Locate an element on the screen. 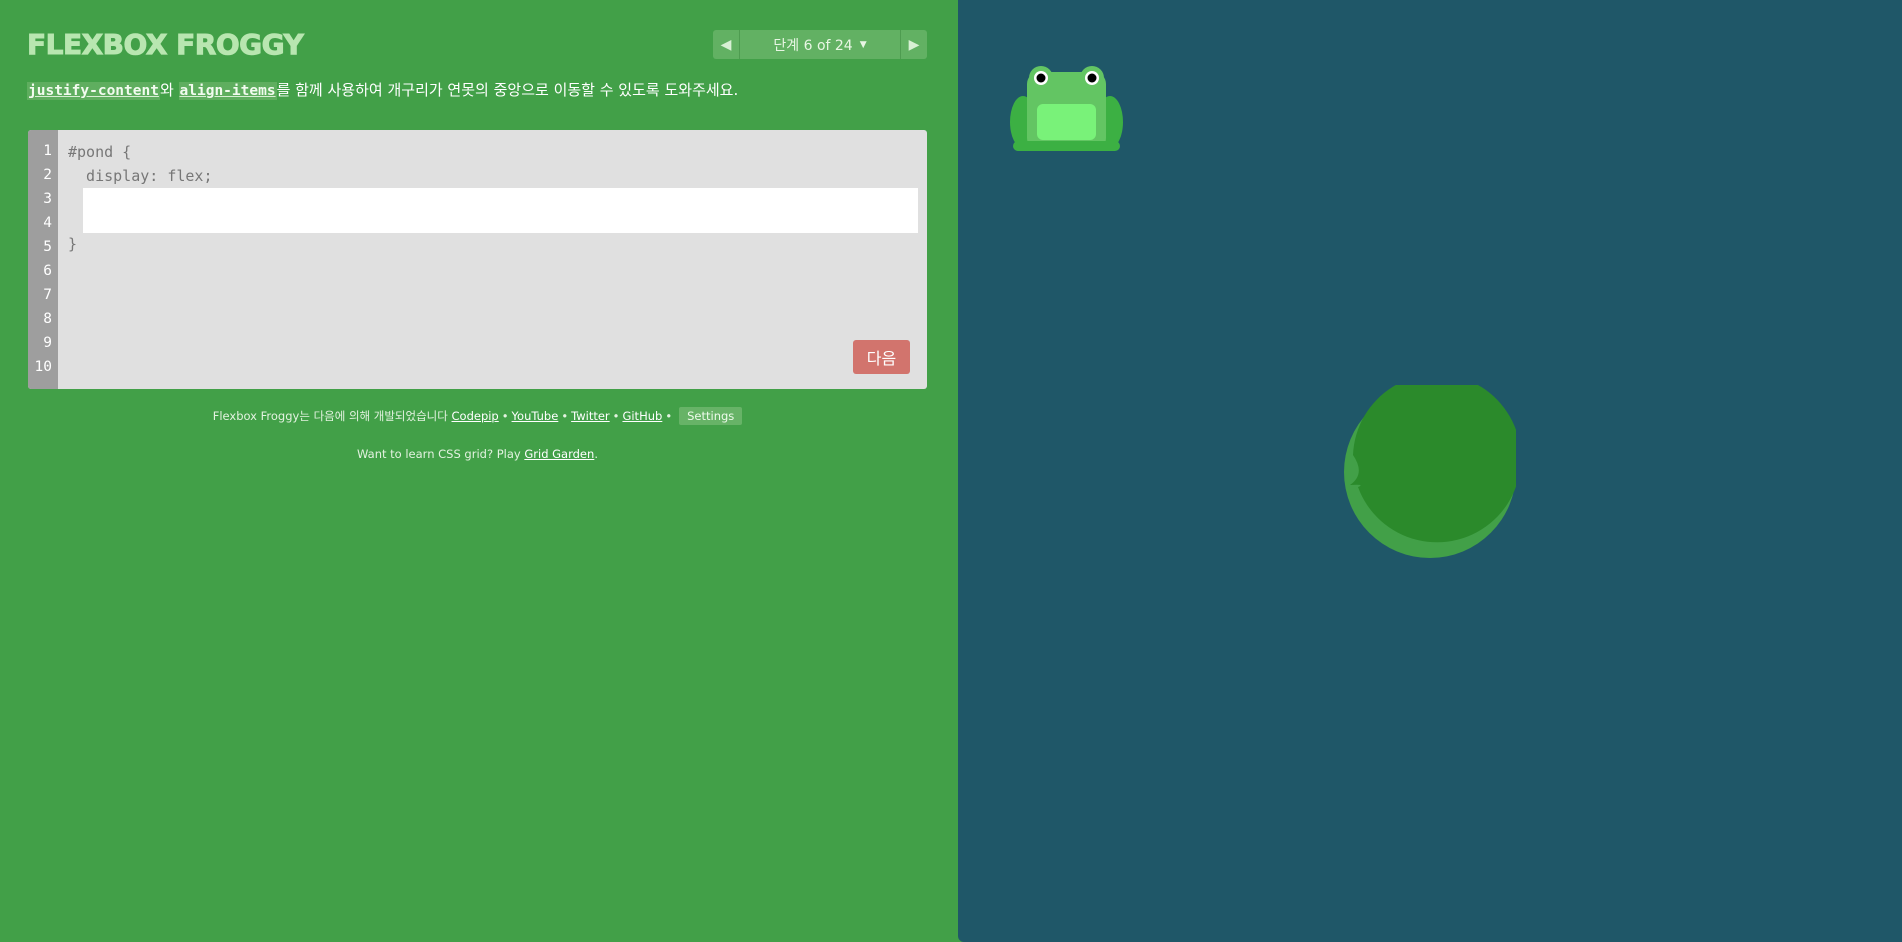 This screenshot has height=942, width=1902. grid-garden-text: Want to learn CSS grid? Play is located at coordinates (441, 454).